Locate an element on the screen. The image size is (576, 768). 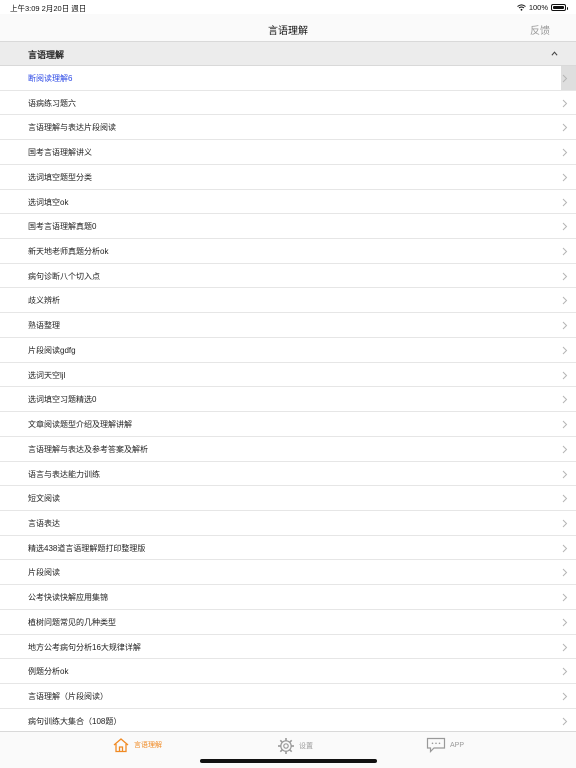
list-item: 熟语整理 is located at coordinates (288, 325).